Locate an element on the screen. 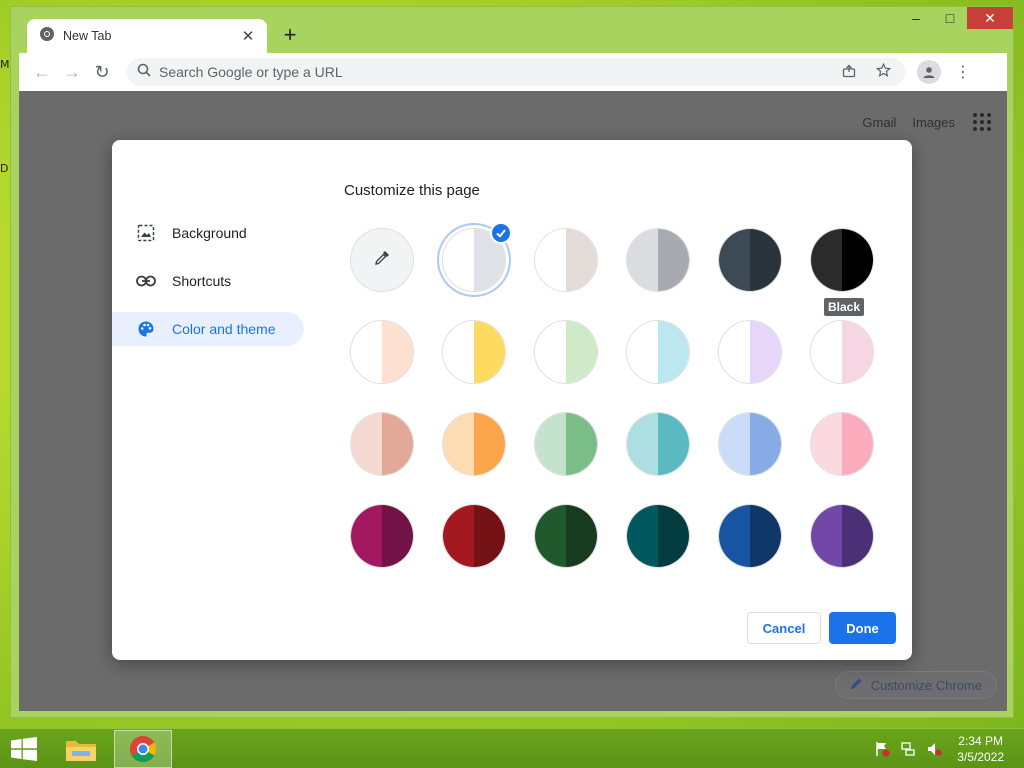  sidebar-item-color-and-theme: Color and theme is located at coordinates (208, 329).